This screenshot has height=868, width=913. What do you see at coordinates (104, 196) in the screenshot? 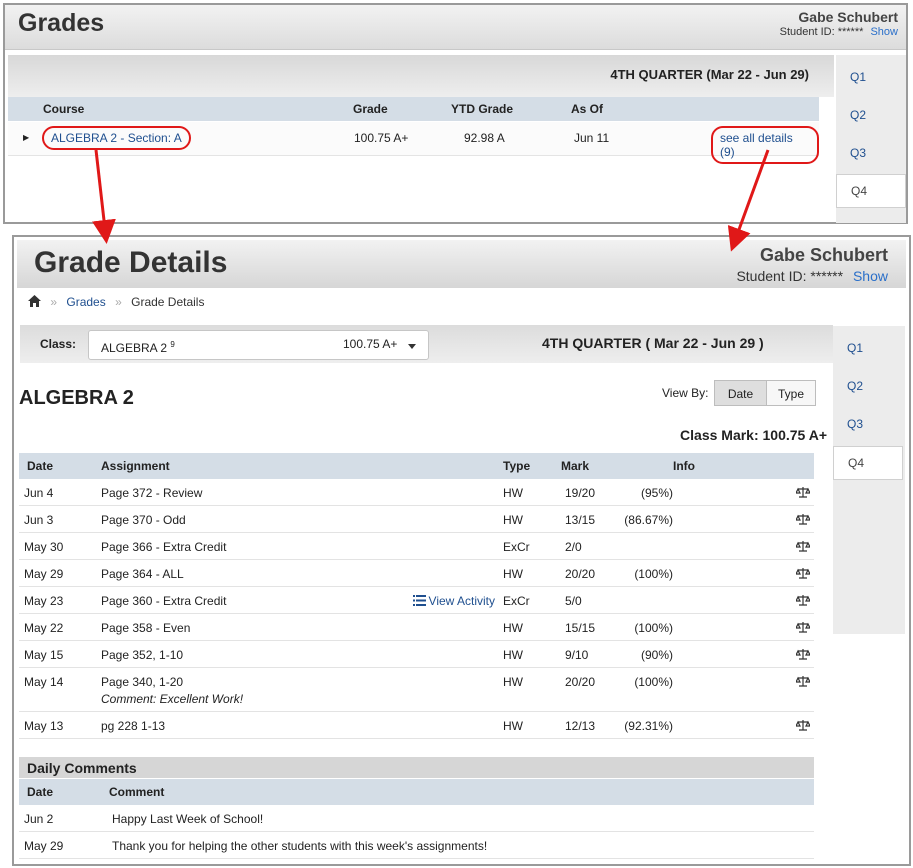
I see `arrow-to-details-icon` at bounding box center [104, 196].